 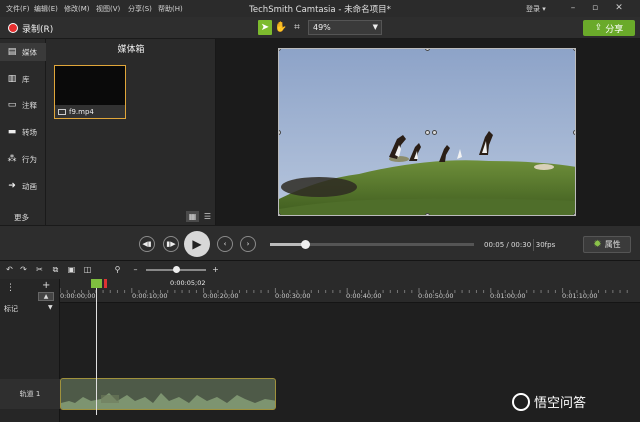 I want to click on nav-item-annotation: ▭ 注释, so click(x=23, y=105).